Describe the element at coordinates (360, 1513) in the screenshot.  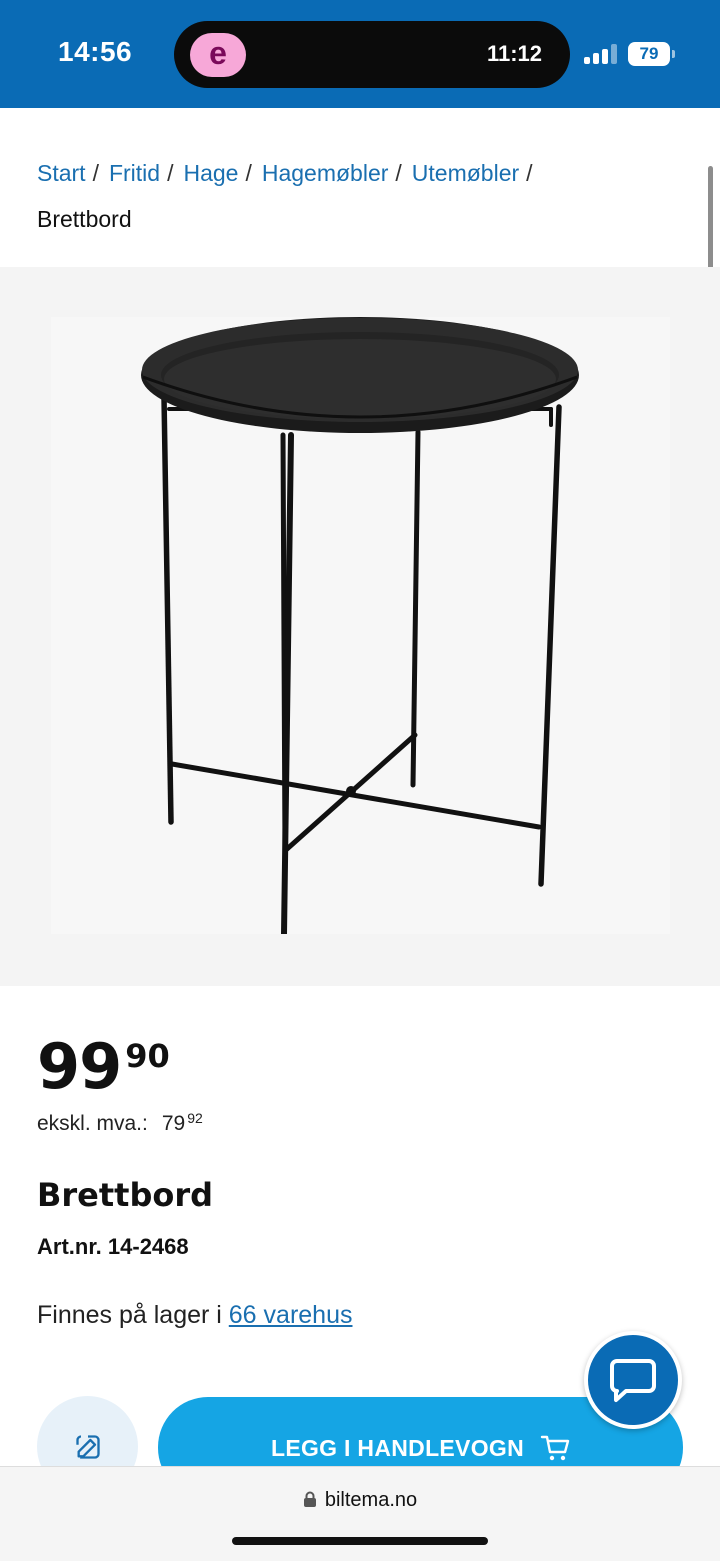
I see `browser-bottom-bar: biltema.no` at that location.